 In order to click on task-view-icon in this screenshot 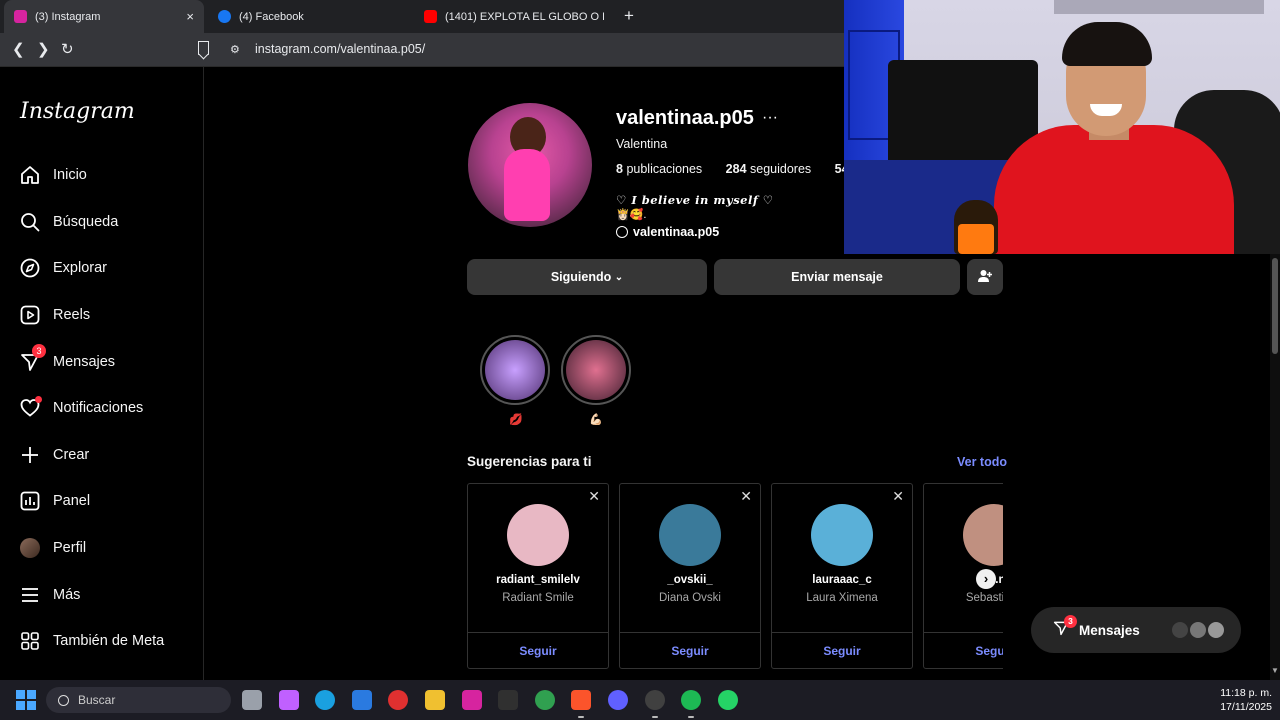, I will do `click(252, 700)`.